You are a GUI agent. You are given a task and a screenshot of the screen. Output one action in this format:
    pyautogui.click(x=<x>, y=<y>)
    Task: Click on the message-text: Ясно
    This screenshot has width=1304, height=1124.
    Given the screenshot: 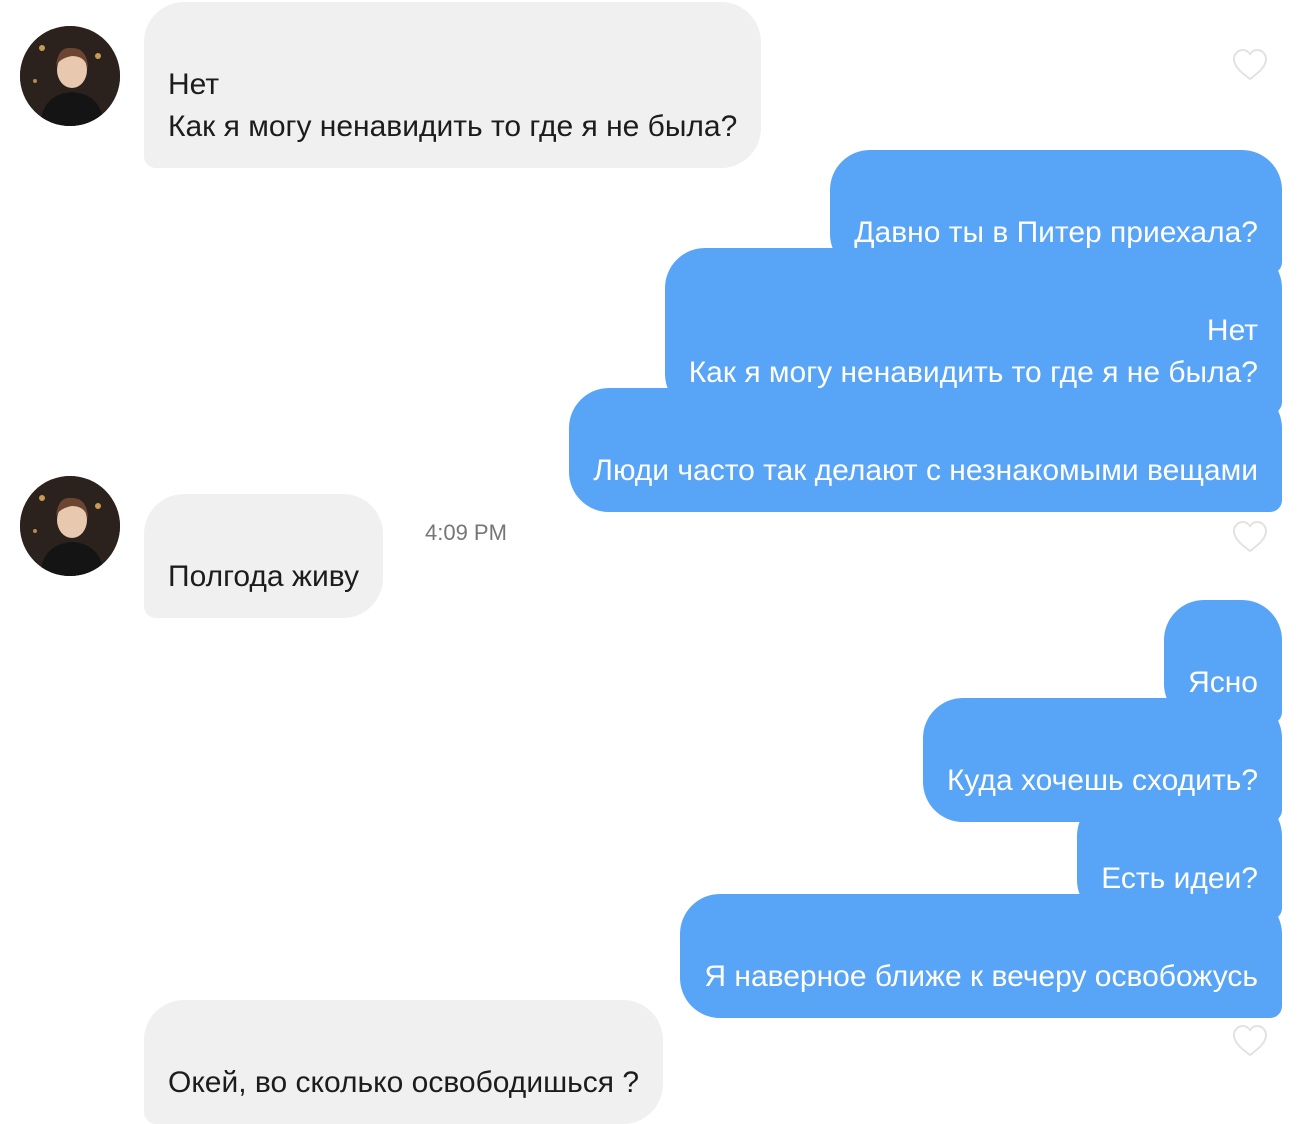 What is the action you would take?
    pyautogui.click(x=1223, y=682)
    